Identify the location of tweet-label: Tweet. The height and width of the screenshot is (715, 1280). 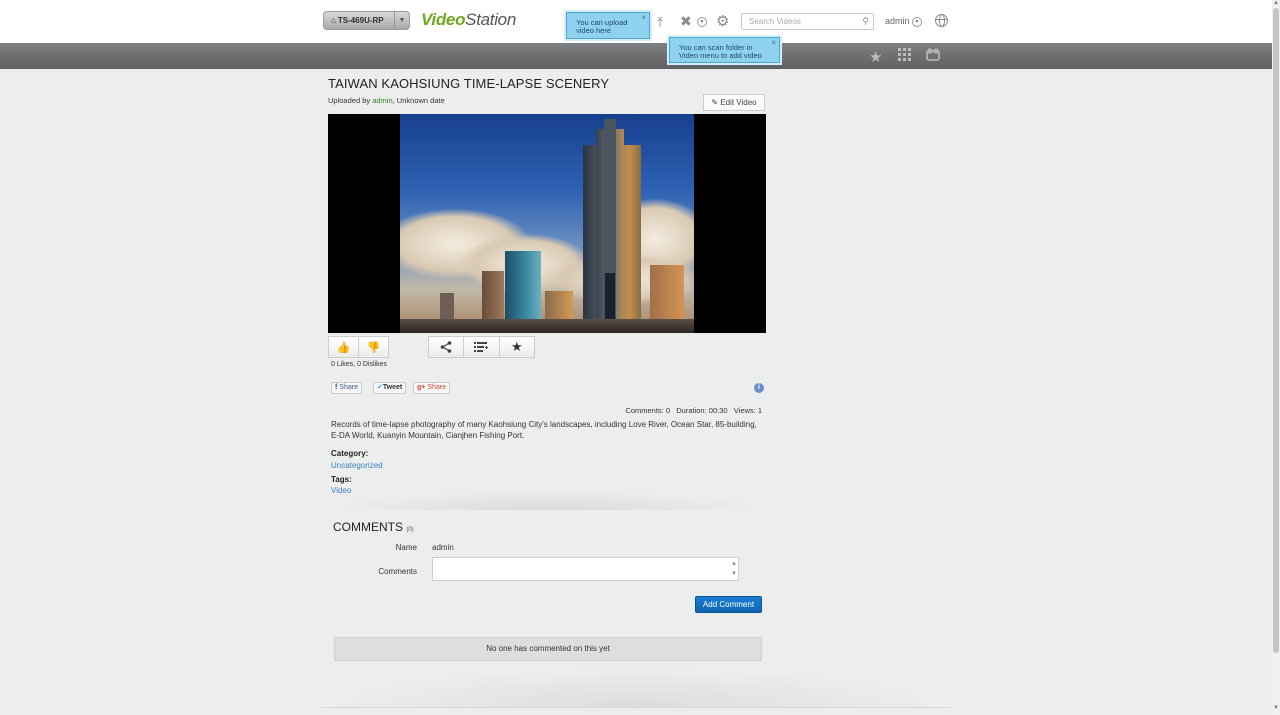
(392, 387).